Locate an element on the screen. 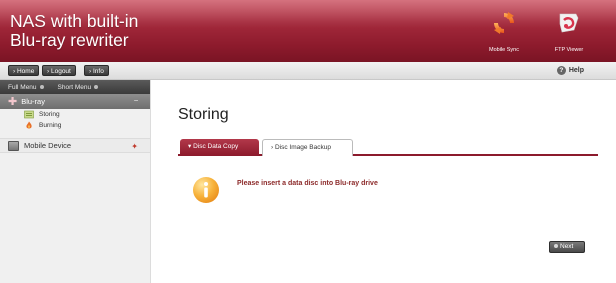  burning-icon is located at coordinates (29, 125).